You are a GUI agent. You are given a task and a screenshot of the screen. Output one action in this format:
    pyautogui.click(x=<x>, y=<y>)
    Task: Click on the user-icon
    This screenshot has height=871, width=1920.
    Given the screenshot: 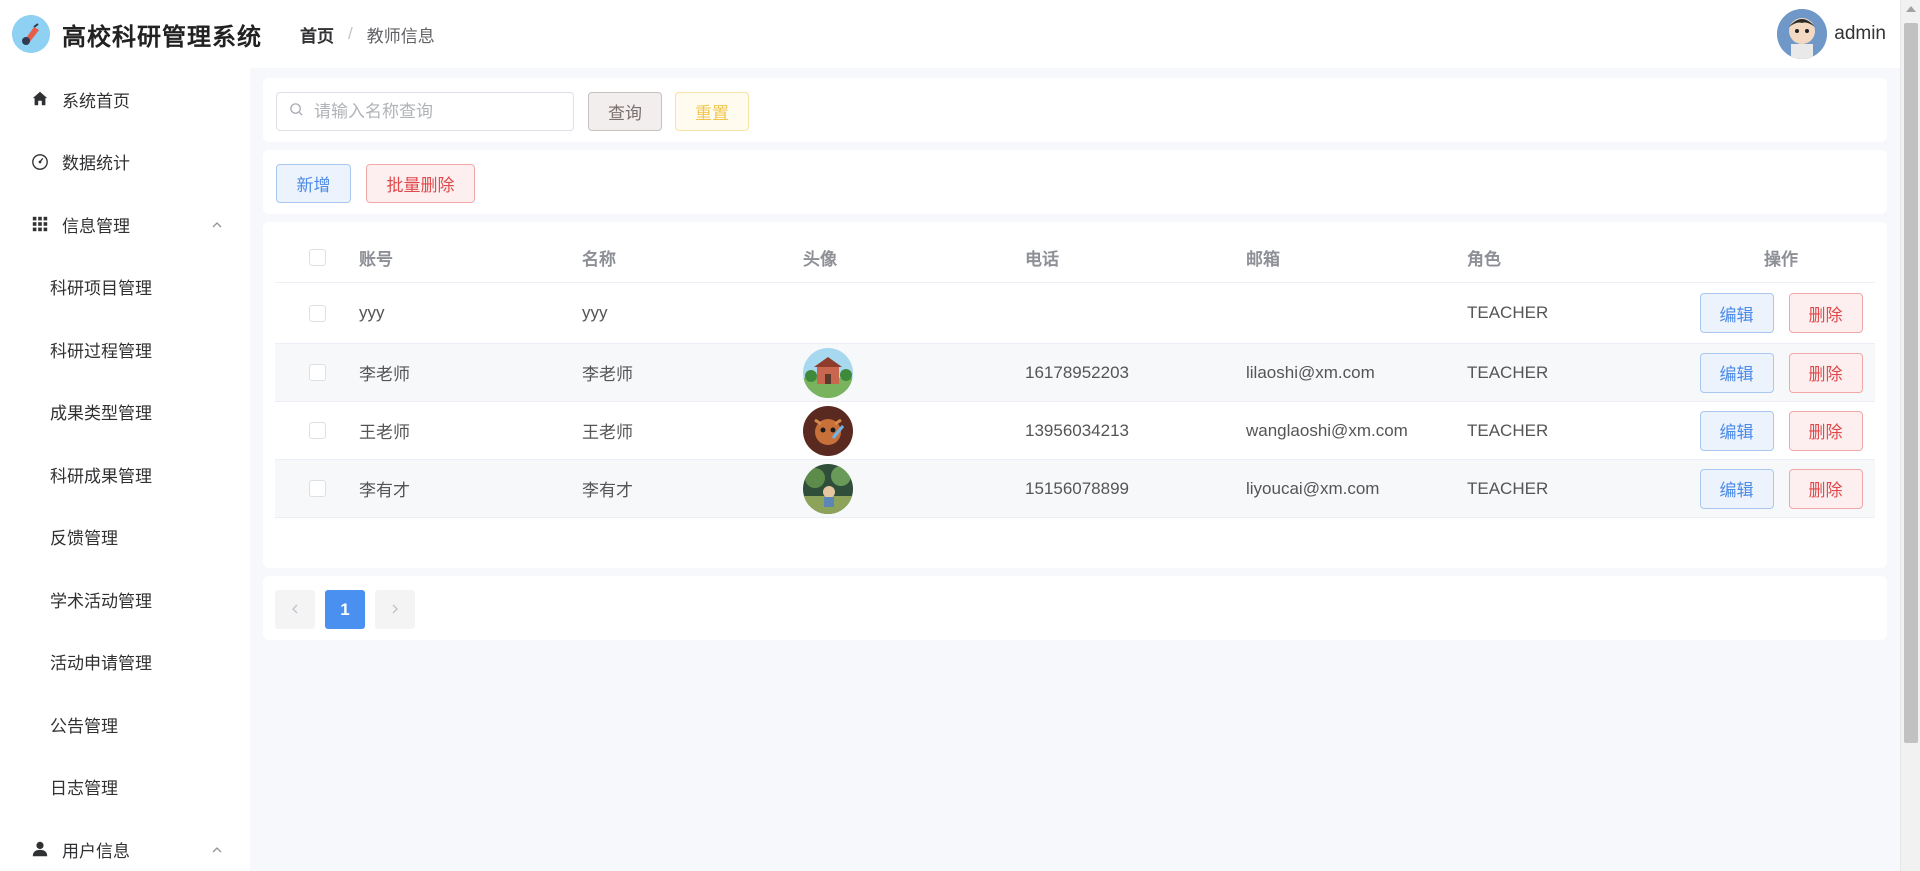 What is the action you would take?
    pyautogui.click(x=40, y=849)
    